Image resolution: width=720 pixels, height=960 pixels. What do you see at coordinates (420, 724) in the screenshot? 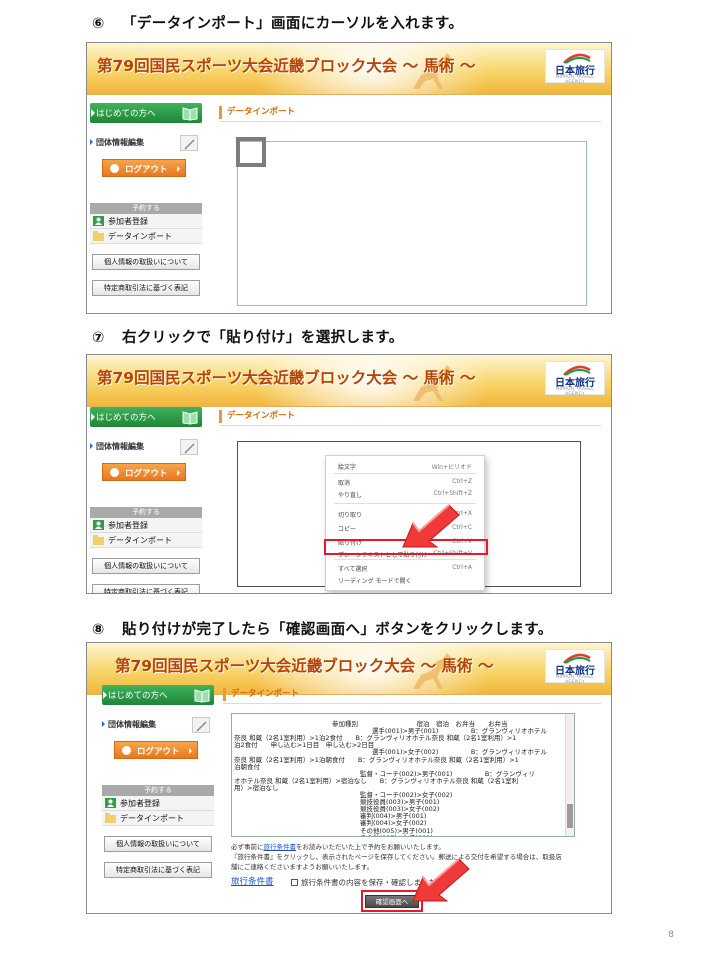
I see `pasted-text-line: 参加種別 宿泊 宿泊 お弁当 お弁当` at bounding box center [420, 724].